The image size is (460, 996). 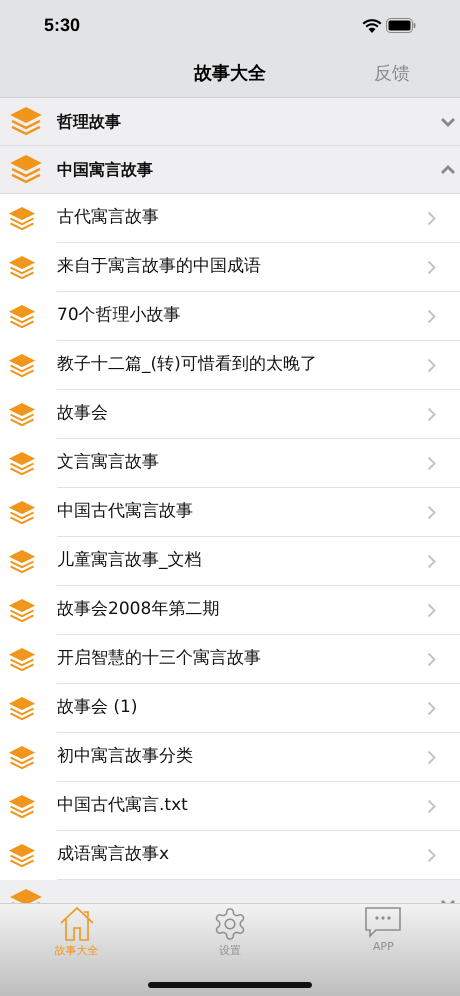 What do you see at coordinates (113, 854) in the screenshot?
I see `row-title: 成语寓言故事x` at bounding box center [113, 854].